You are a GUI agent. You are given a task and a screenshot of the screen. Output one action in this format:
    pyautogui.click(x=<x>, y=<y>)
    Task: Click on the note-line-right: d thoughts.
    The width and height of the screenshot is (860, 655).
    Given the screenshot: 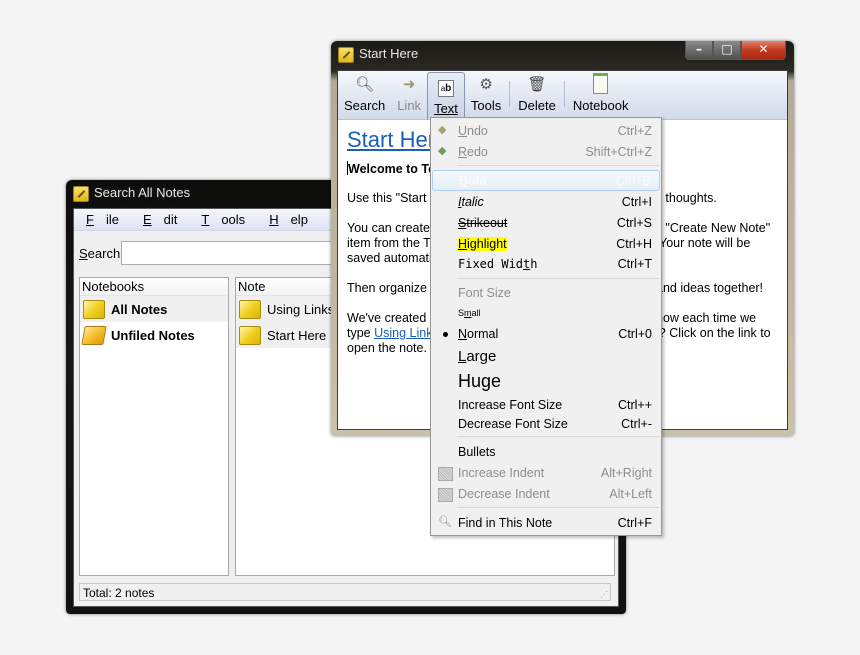 What is the action you would take?
    pyautogui.click(x=686, y=198)
    